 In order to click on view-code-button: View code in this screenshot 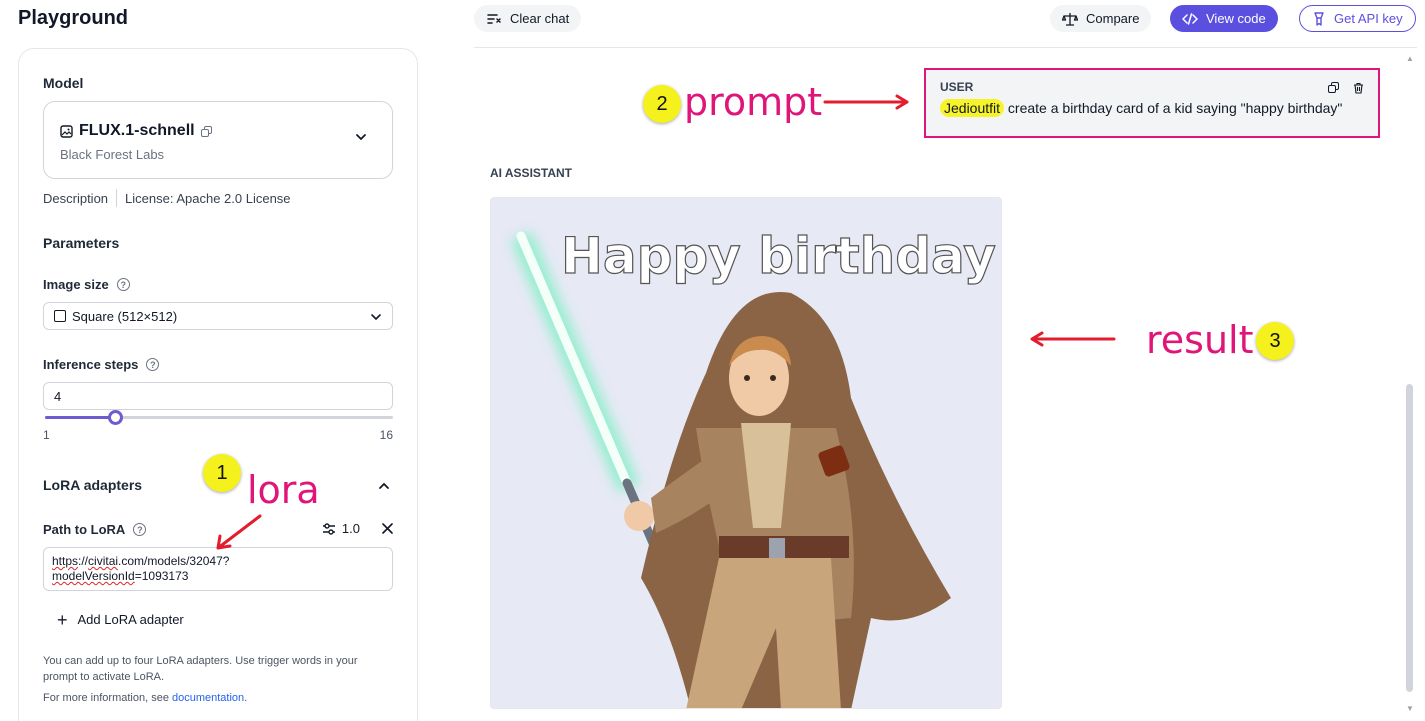, I will do `click(1224, 18)`.